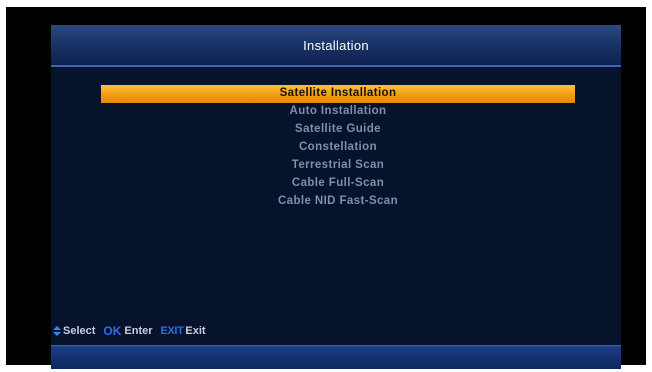 The image size is (652, 372). I want to click on up-down-arrows-icon, so click(57, 331).